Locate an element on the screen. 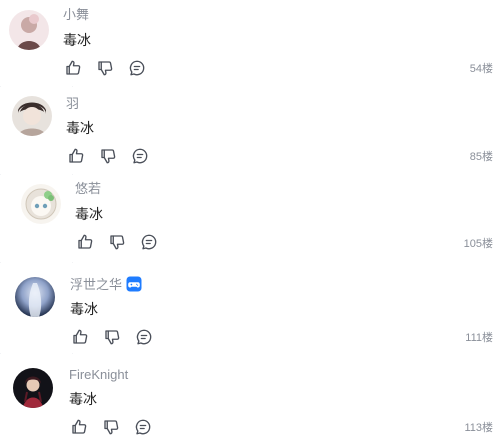 The width and height of the screenshot is (500, 444). username: 浮世之华 is located at coordinates (106, 284).